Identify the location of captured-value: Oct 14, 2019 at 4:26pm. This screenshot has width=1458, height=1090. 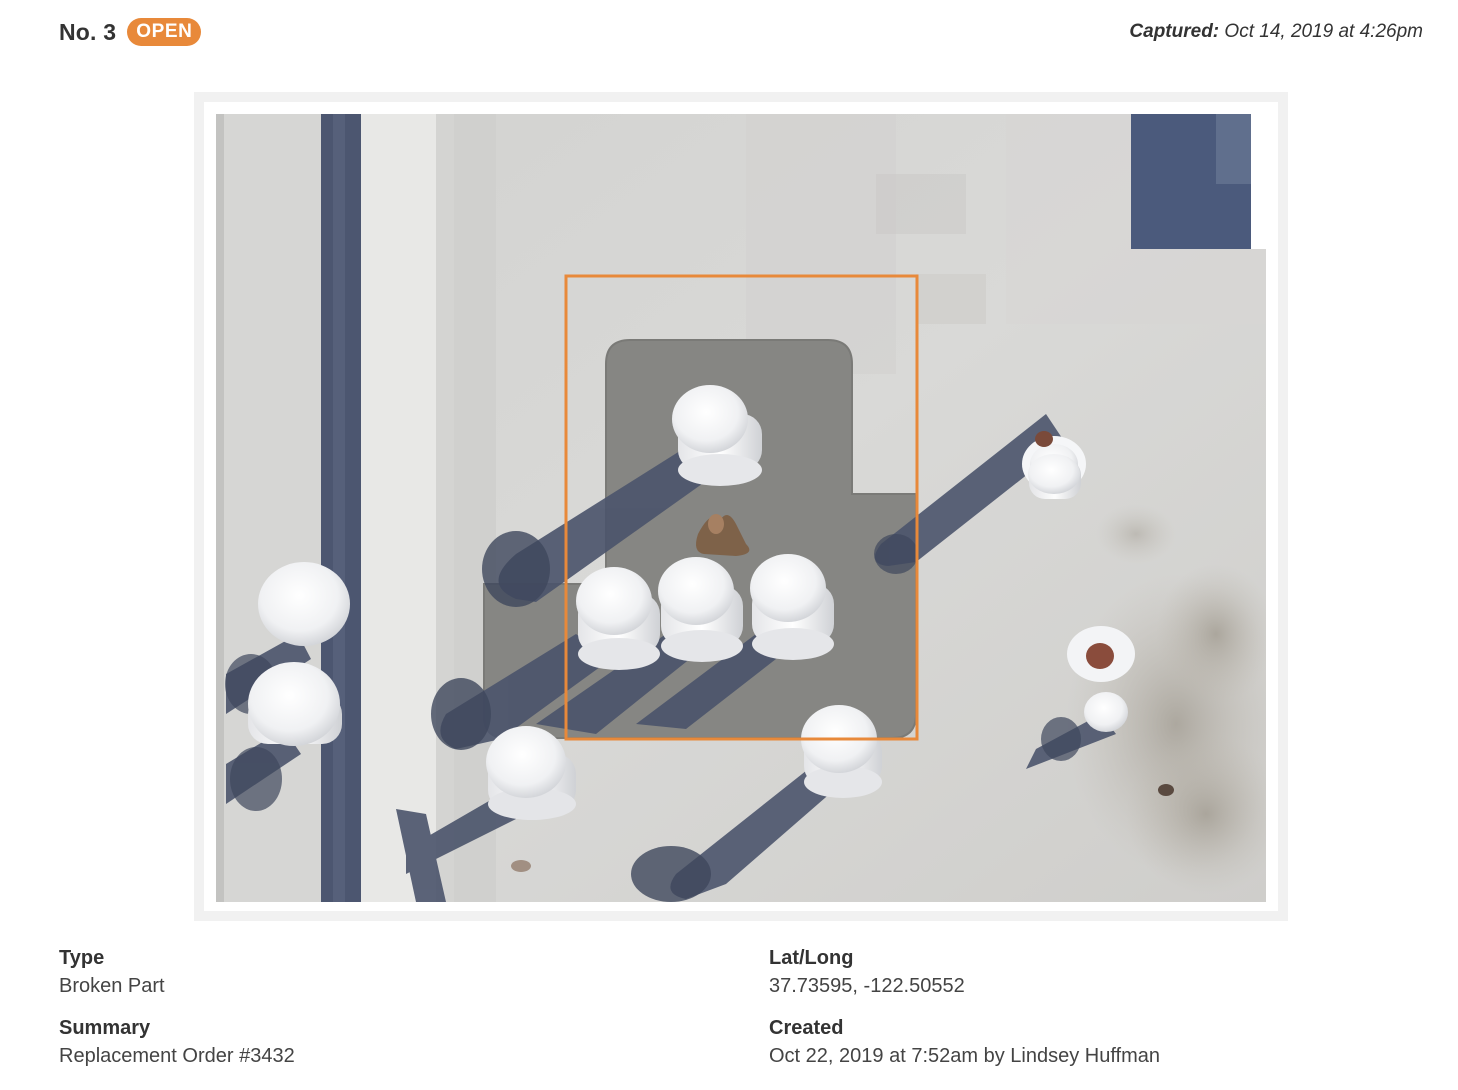
(1321, 31).